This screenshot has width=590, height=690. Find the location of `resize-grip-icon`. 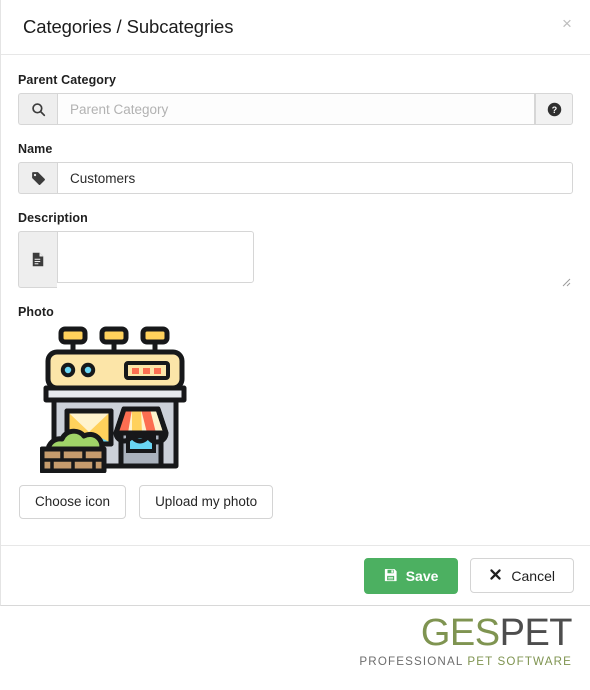

resize-grip-icon is located at coordinates (565, 280).